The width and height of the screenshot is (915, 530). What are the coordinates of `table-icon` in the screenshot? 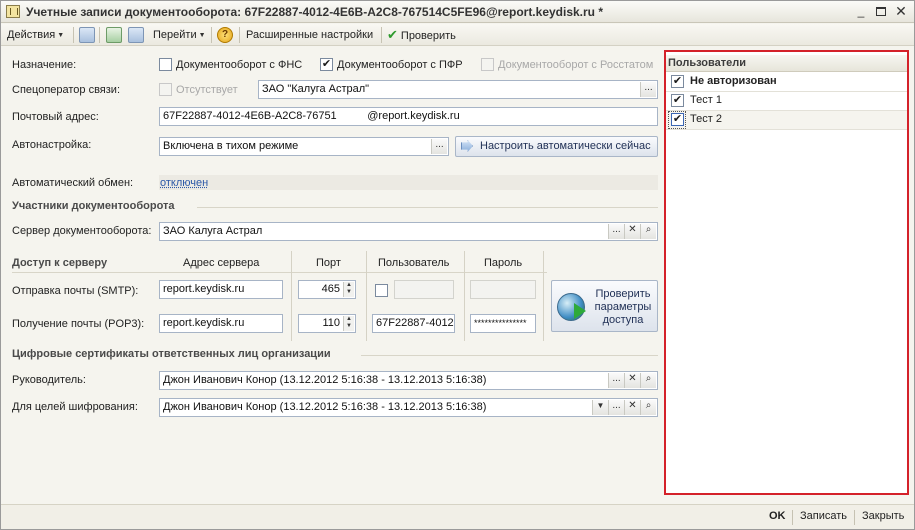 It's located at (136, 35).